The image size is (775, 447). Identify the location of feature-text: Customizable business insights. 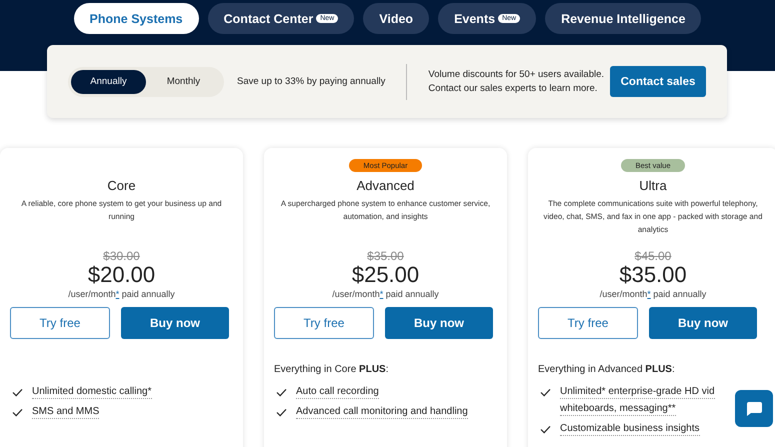
(630, 429).